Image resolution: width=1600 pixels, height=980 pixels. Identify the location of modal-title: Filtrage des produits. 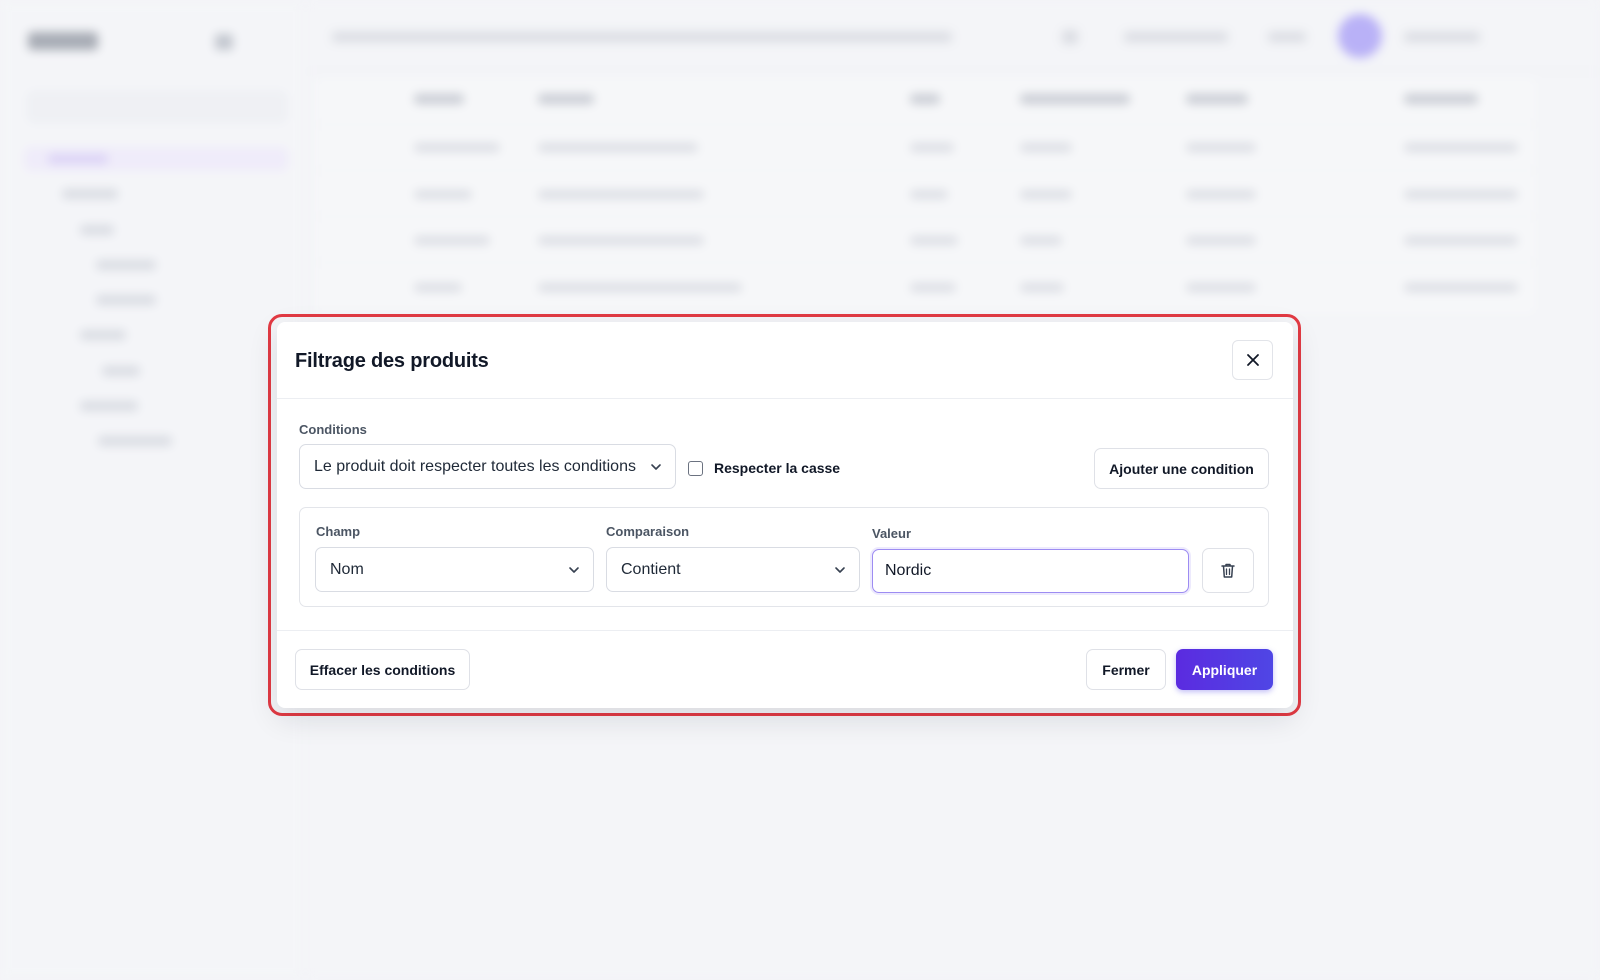
(392, 361).